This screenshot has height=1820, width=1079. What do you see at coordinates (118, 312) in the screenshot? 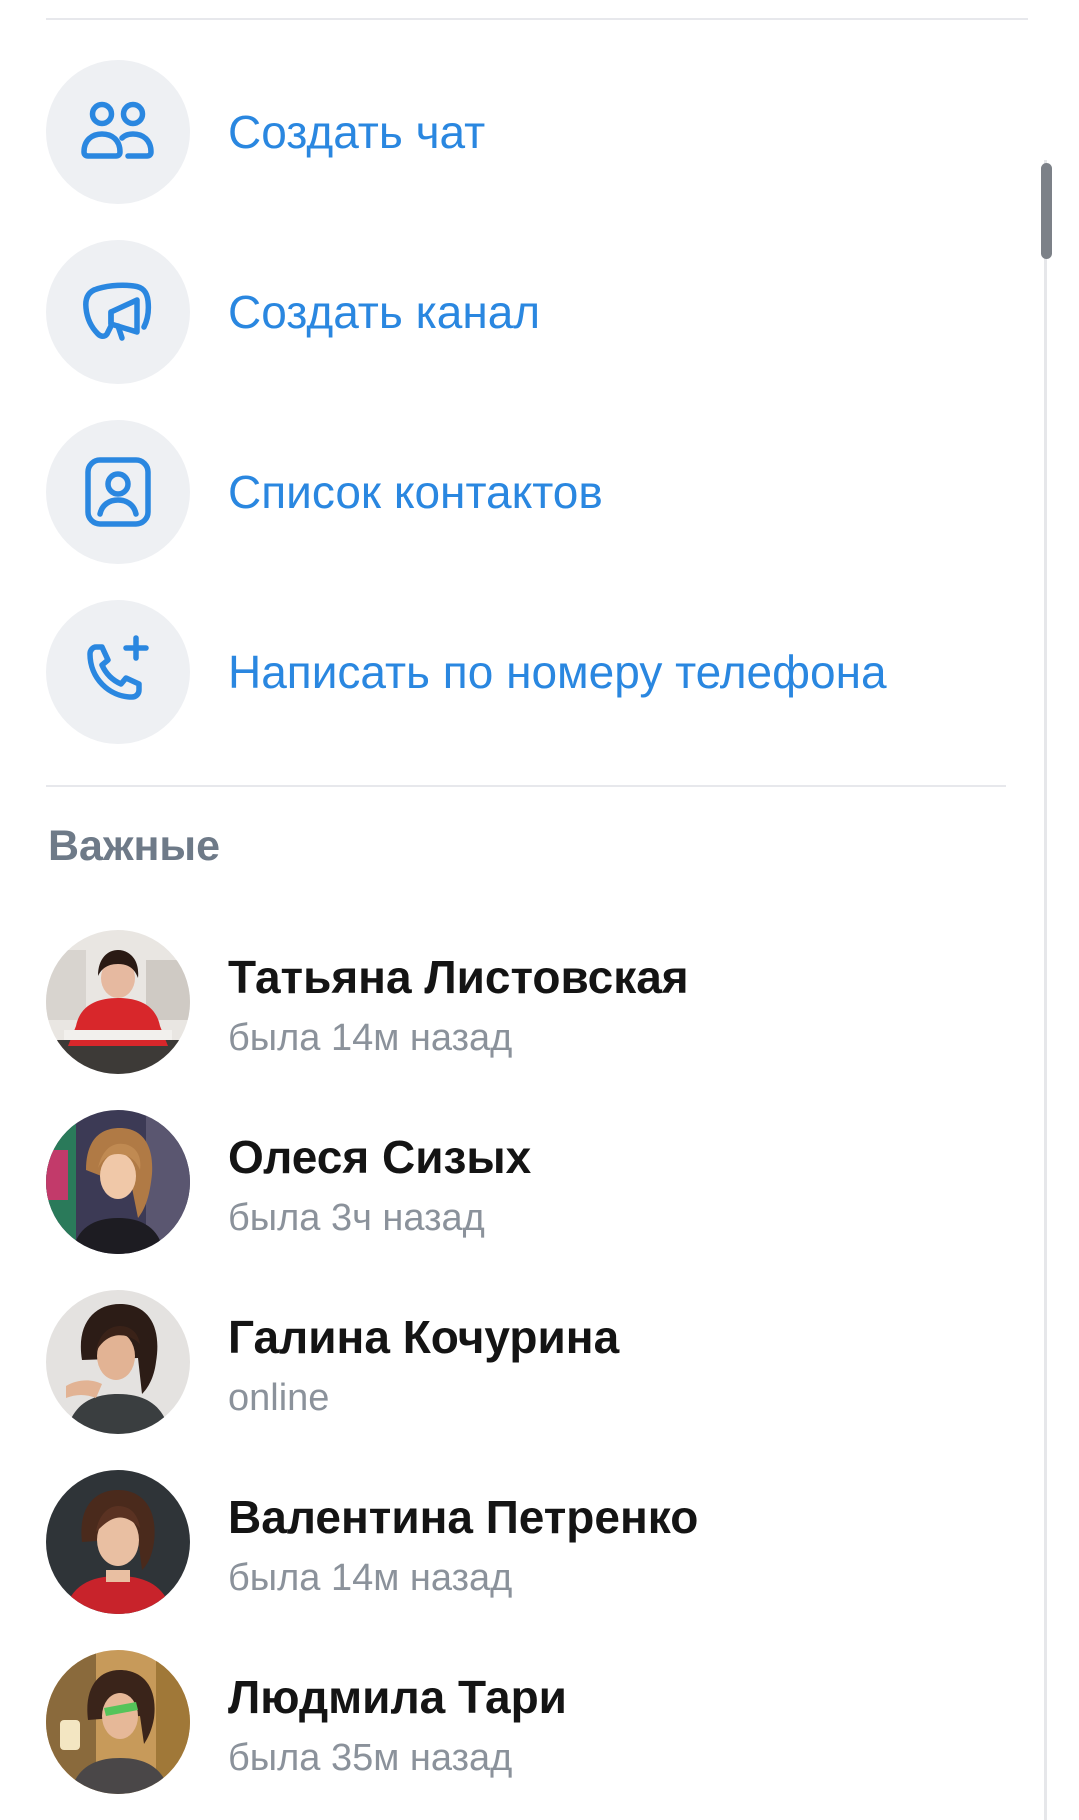
I see `megaphone-icon` at bounding box center [118, 312].